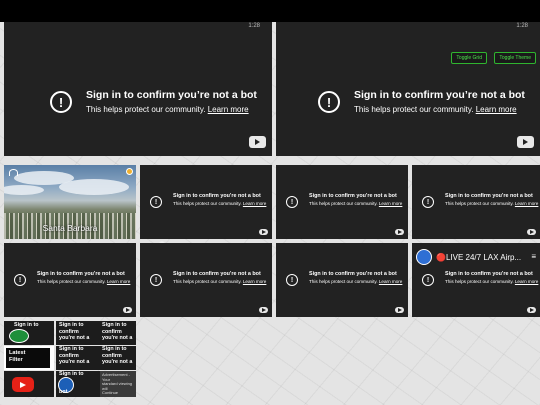 This screenshot has width=540, height=405. What do you see at coordinates (63, 392) in the screenshot?
I see `mini-title: bot` at bounding box center [63, 392].